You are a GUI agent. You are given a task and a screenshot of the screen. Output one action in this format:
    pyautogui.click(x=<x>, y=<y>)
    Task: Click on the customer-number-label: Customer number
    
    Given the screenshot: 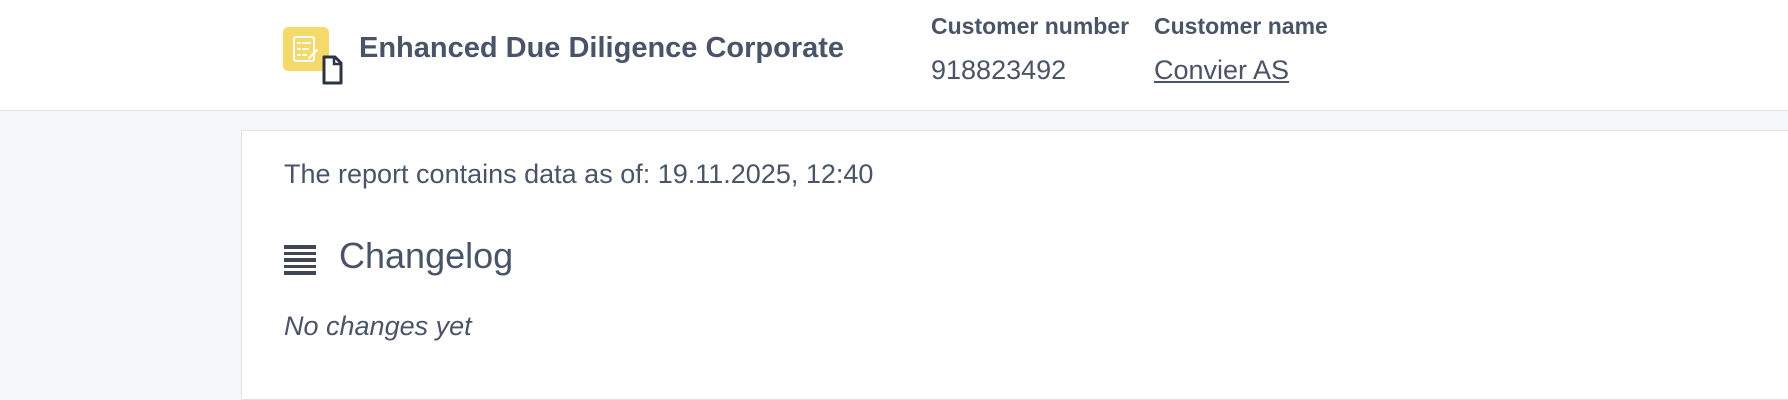 What is the action you would take?
    pyautogui.click(x=1030, y=26)
    